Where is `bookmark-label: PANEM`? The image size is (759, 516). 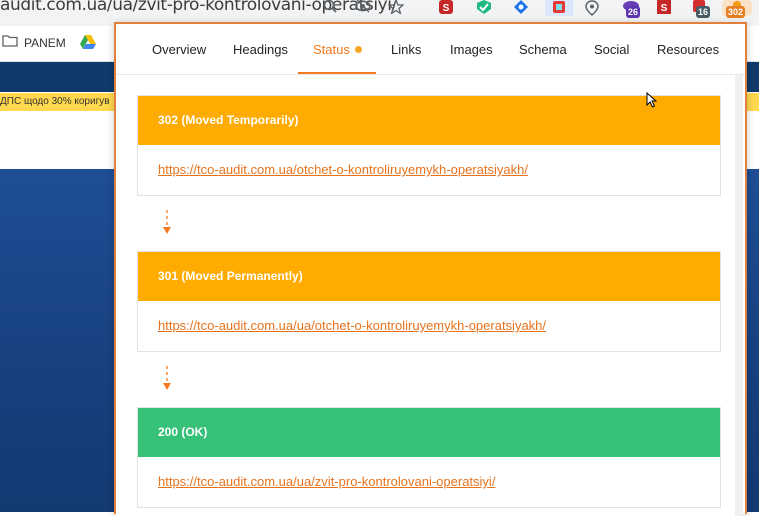
bookmark-label: PANEM is located at coordinates (45, 42).